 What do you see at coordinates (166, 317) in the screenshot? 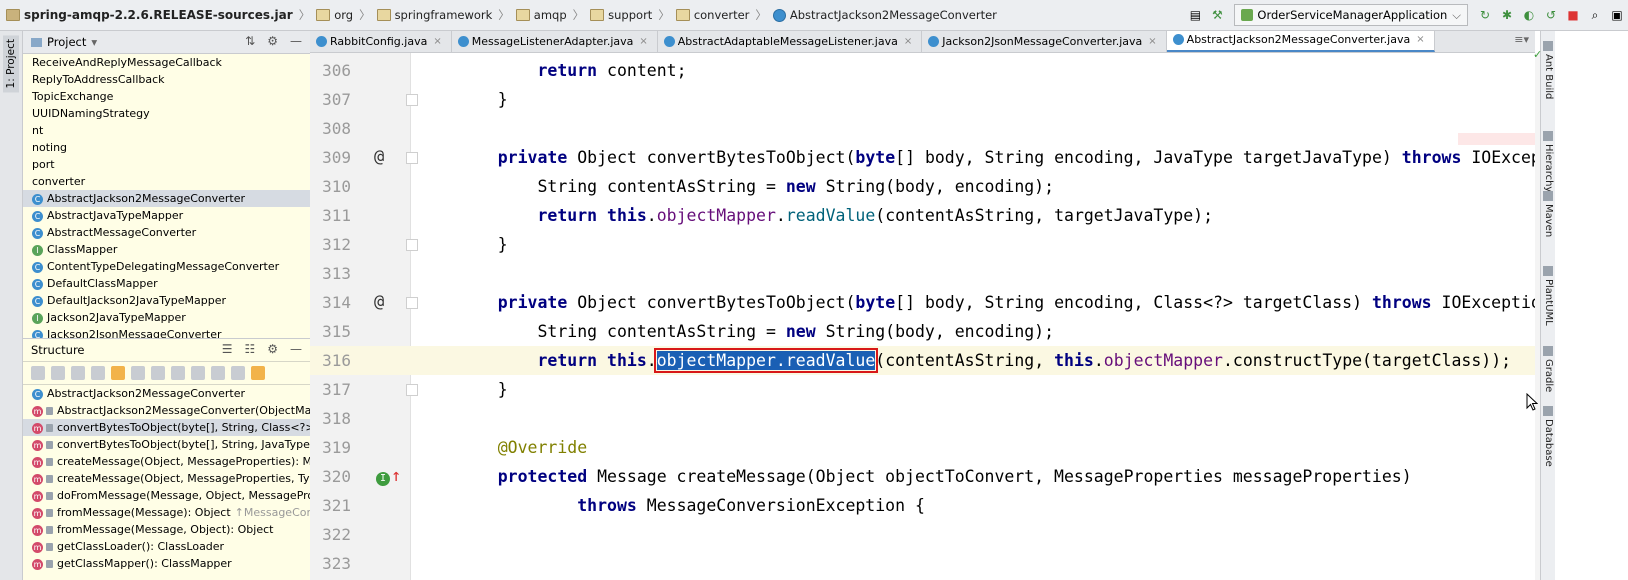
I see `project-tree-item: I Jackson2JavaTypeMapper` at bounding box center [166, 317].